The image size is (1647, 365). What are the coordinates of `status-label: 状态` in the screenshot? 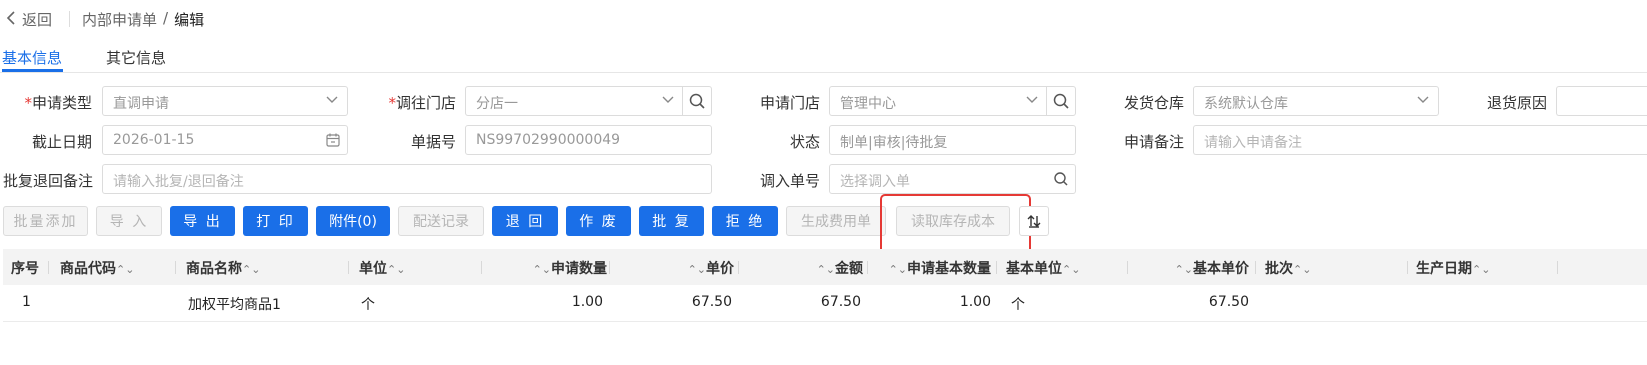 It's located at (804, 142).